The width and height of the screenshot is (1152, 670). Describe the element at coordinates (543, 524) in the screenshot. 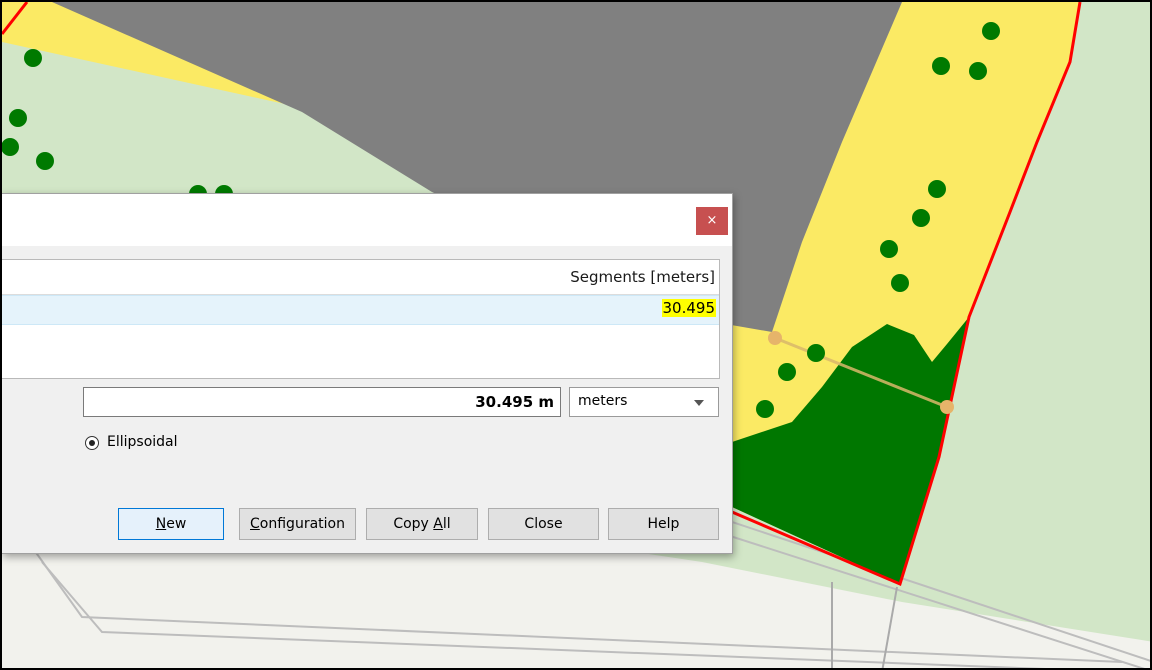

I see `close-button: Close` at that location.